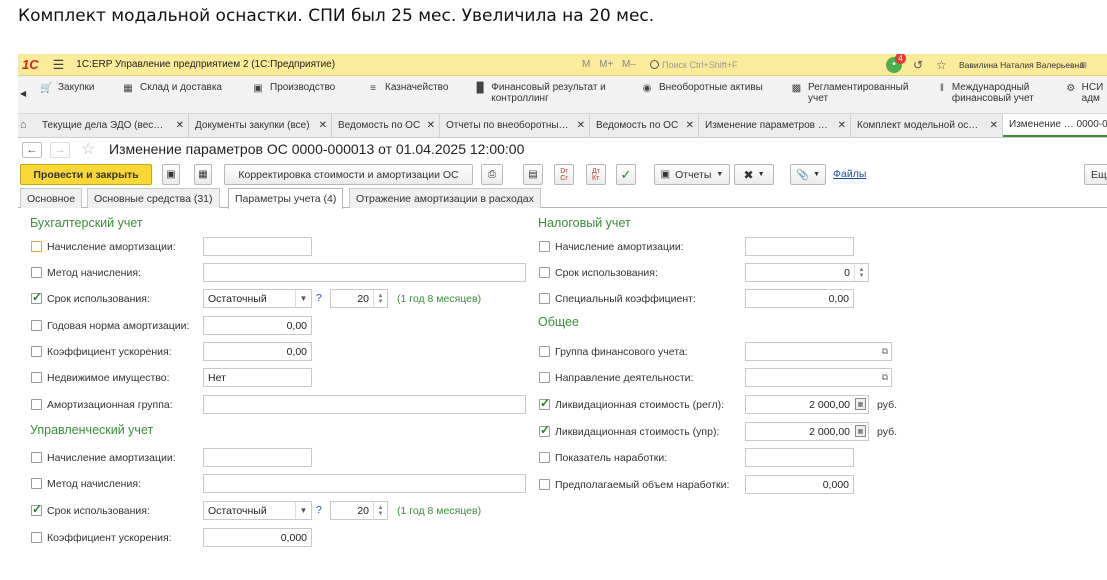 The image size is (1107, 580). Describe the element at coordinates (808, 174) in the screenshot. I see `attachment-button: 📎 ▼` at that location.